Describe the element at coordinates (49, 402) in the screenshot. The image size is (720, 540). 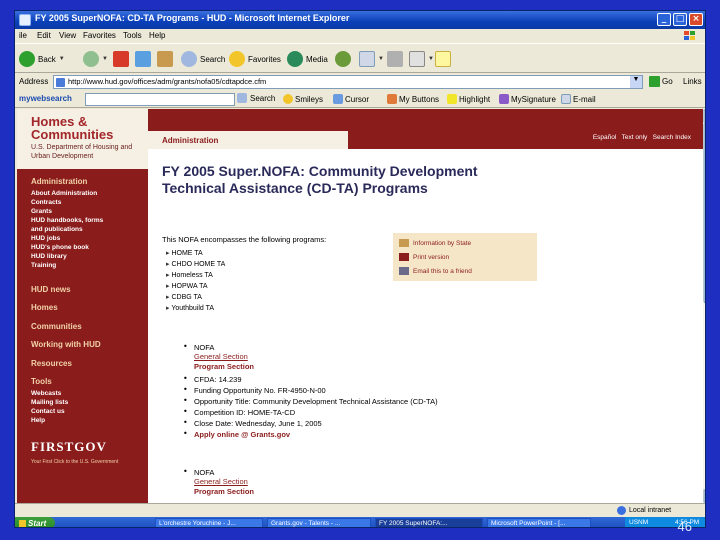
I see `sidebar-link-mailing-lists: Mailing lists` at that location.